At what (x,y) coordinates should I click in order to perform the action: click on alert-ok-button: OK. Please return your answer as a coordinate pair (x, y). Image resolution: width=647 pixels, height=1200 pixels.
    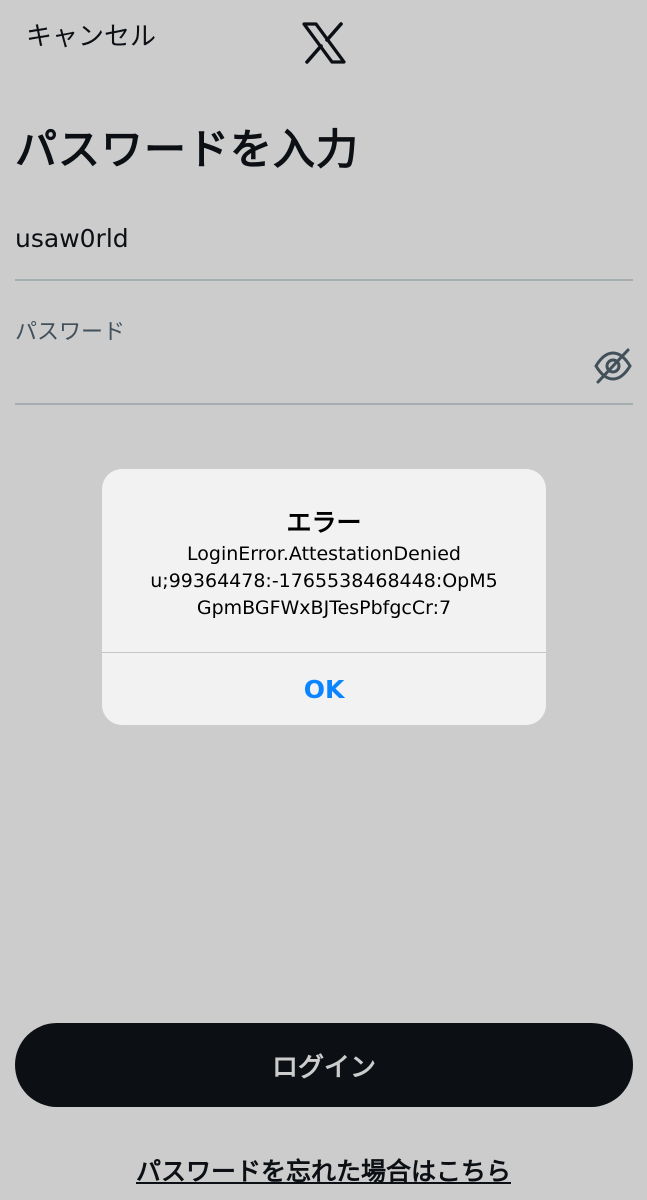
    Looking at the image, I should click on (324, 689).